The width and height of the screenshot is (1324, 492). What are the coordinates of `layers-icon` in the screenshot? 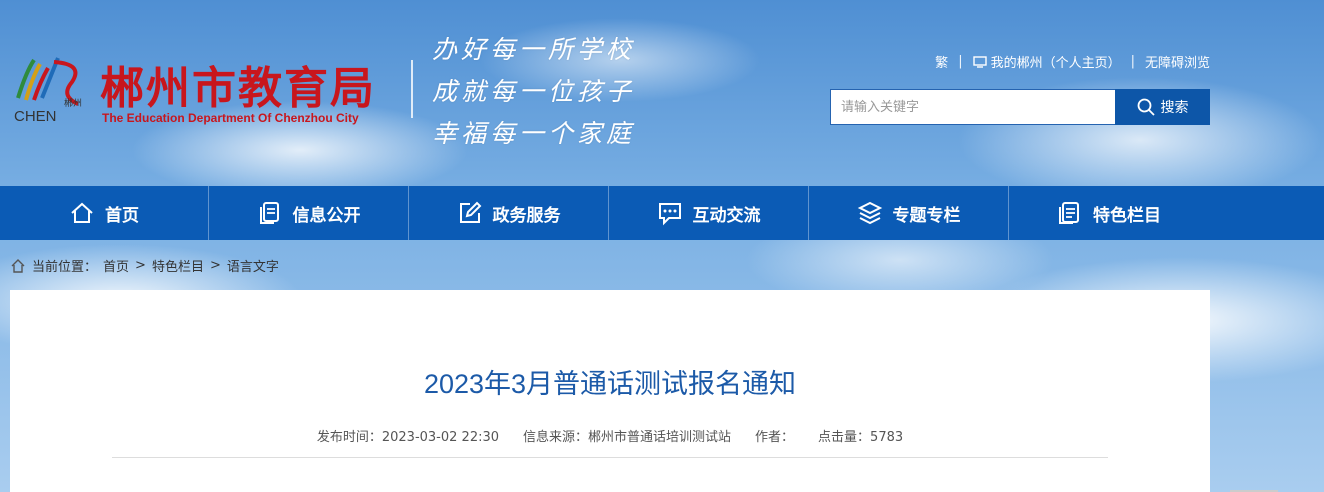 It's located at (869, 213).